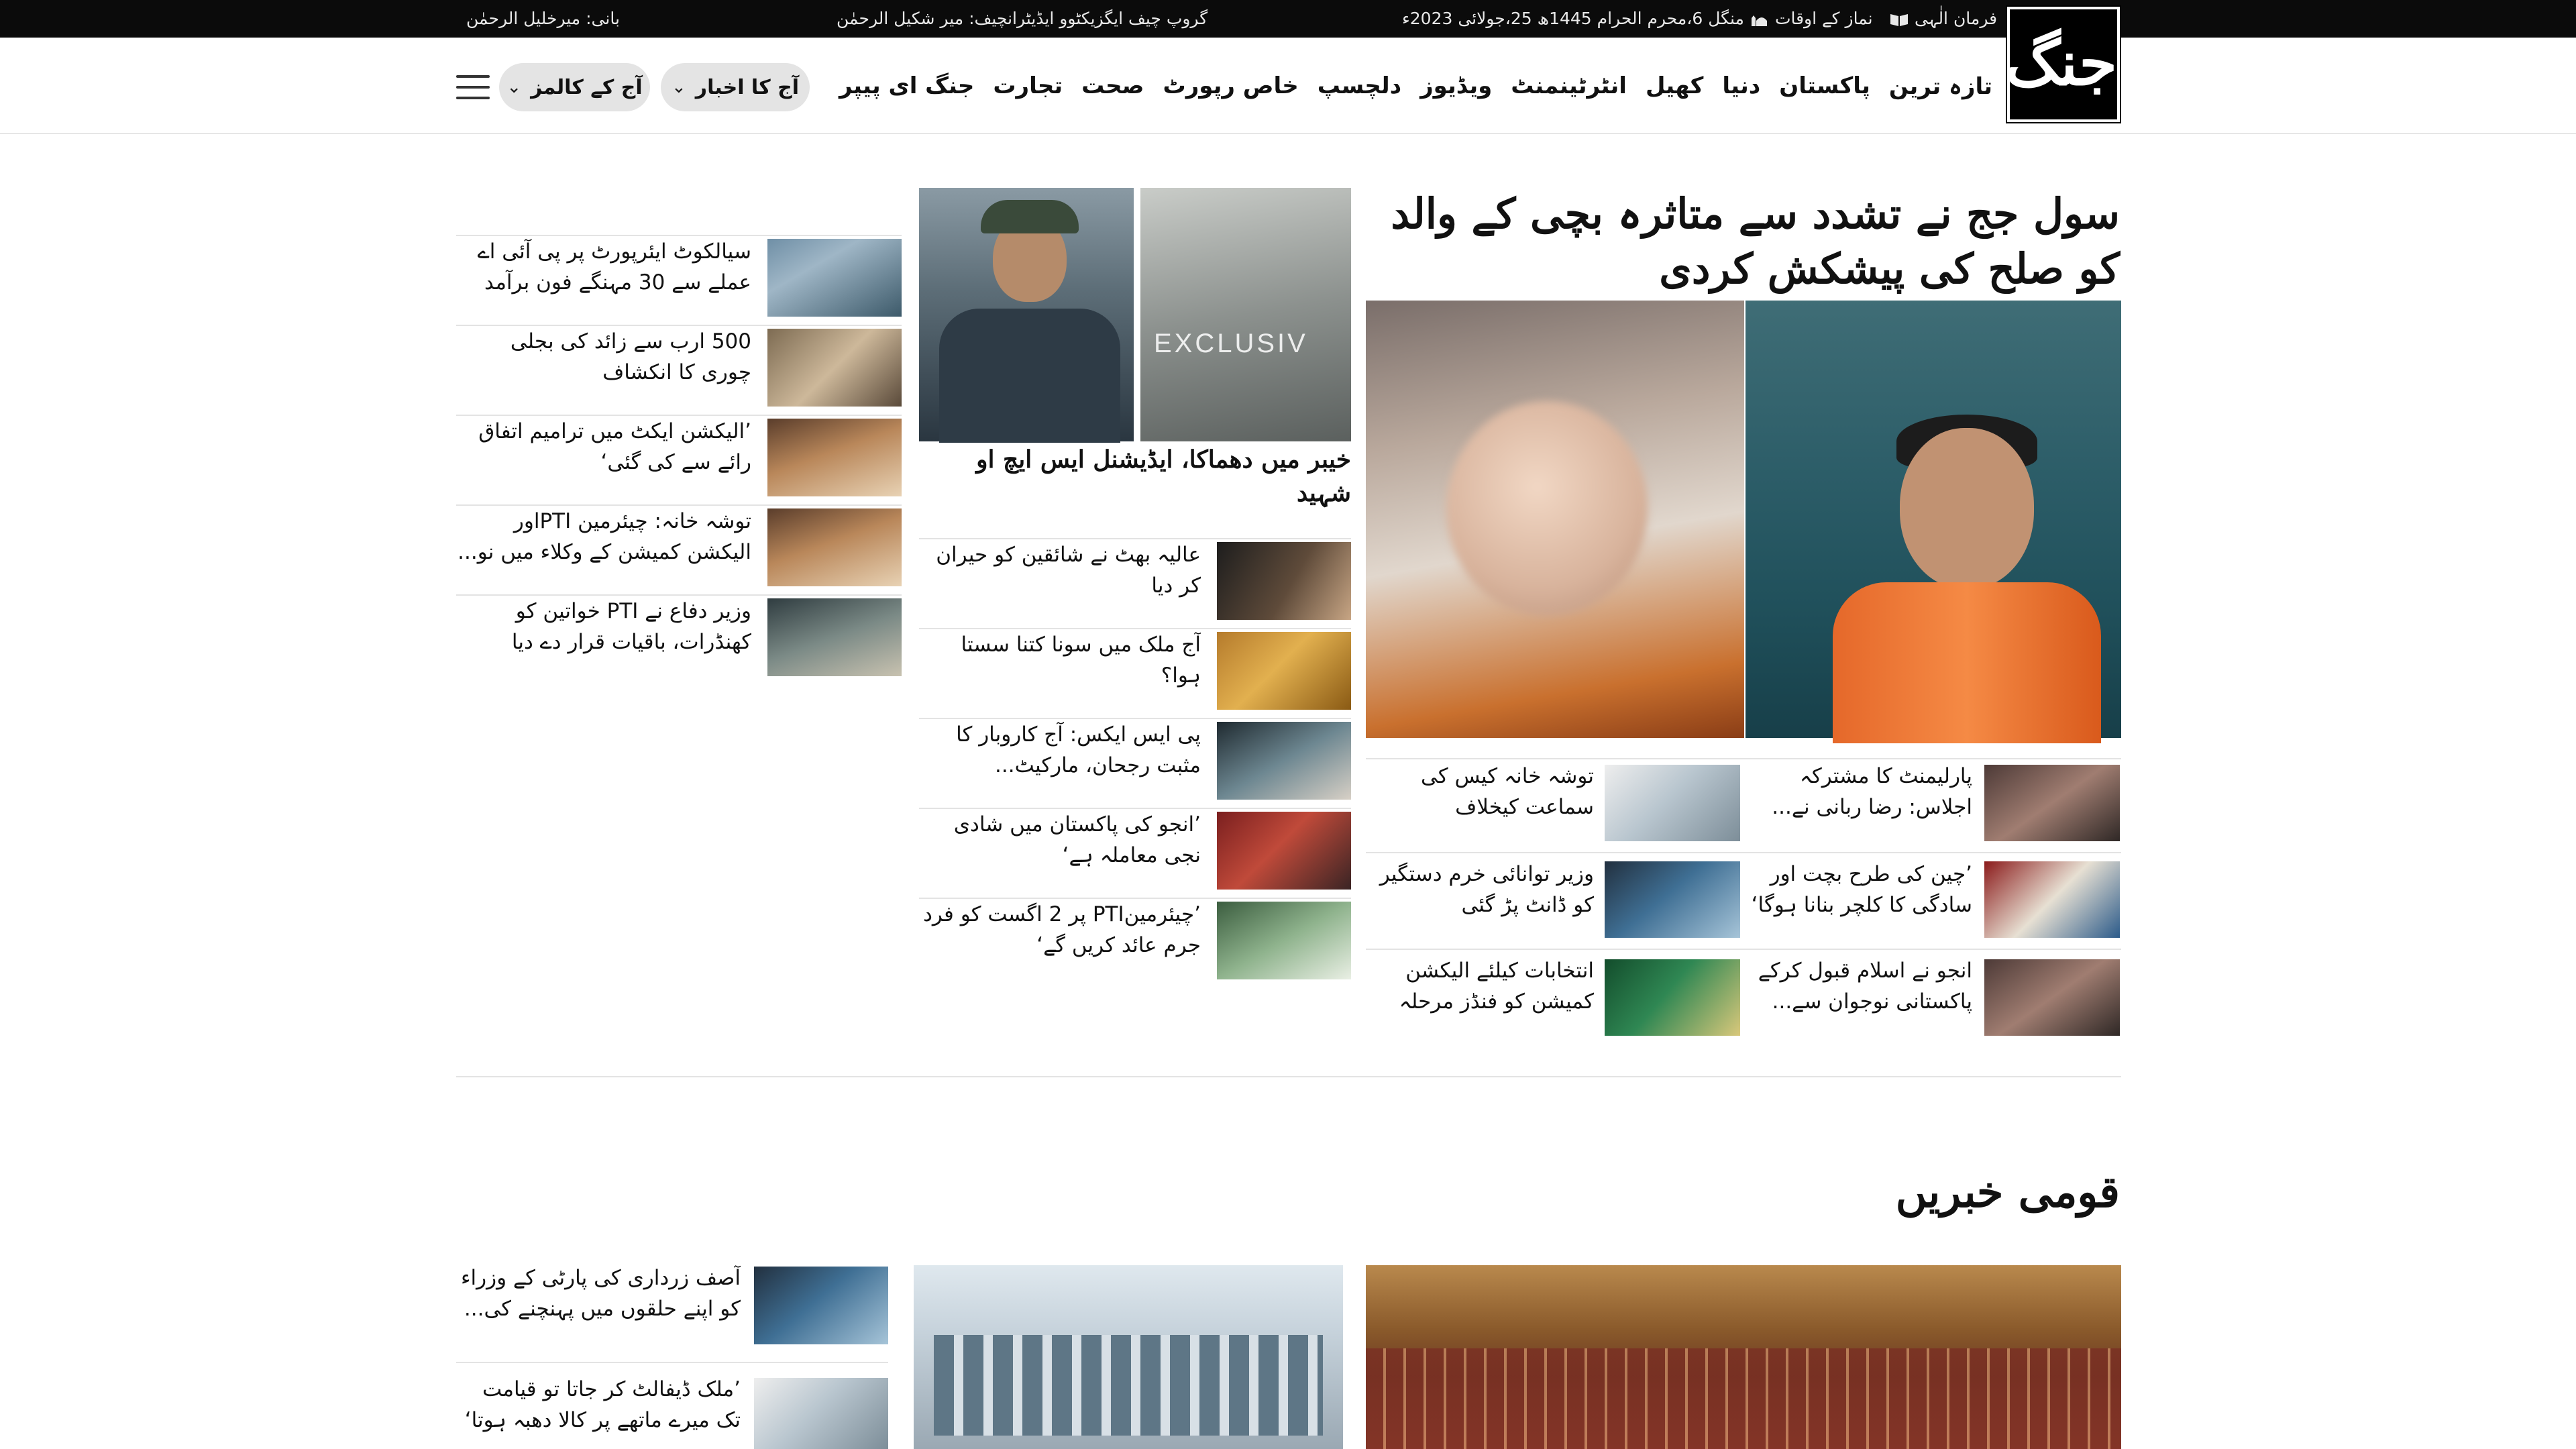 The image size is (2576, 1449). Describe the element at coordinates (587, 87) in the screenshot. I see `todays-columns-label: آج کے کالمز` at that location.